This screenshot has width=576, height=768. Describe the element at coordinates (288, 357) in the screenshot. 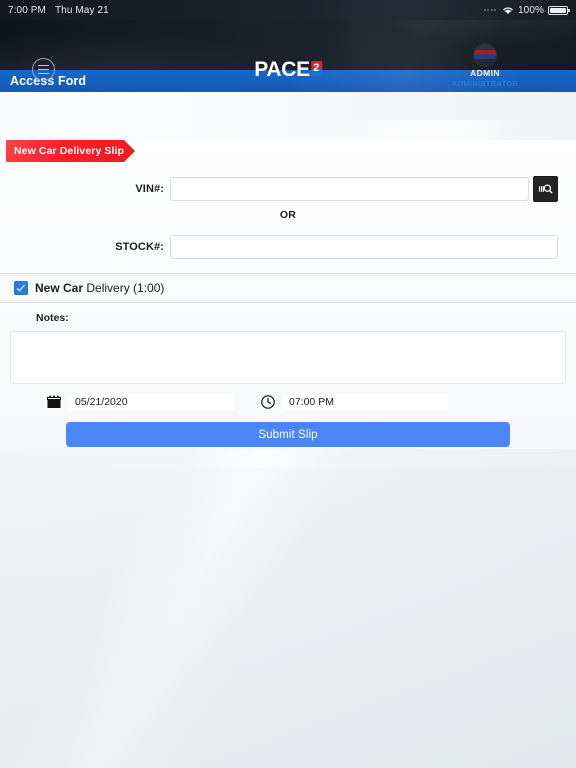

I see `notes-textarea` at that location.